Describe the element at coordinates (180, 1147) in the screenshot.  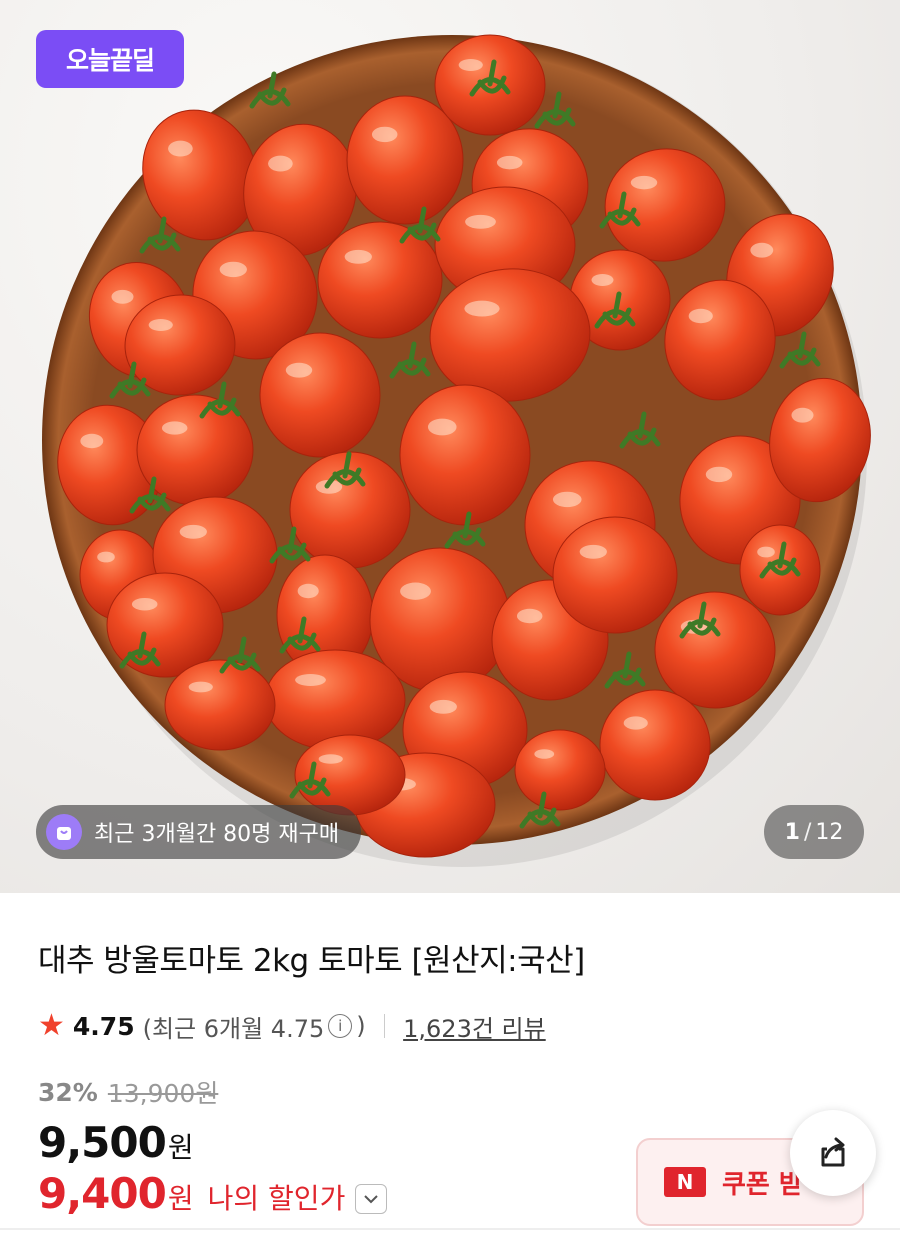
I see `sale-price-unit: 원` at that location.